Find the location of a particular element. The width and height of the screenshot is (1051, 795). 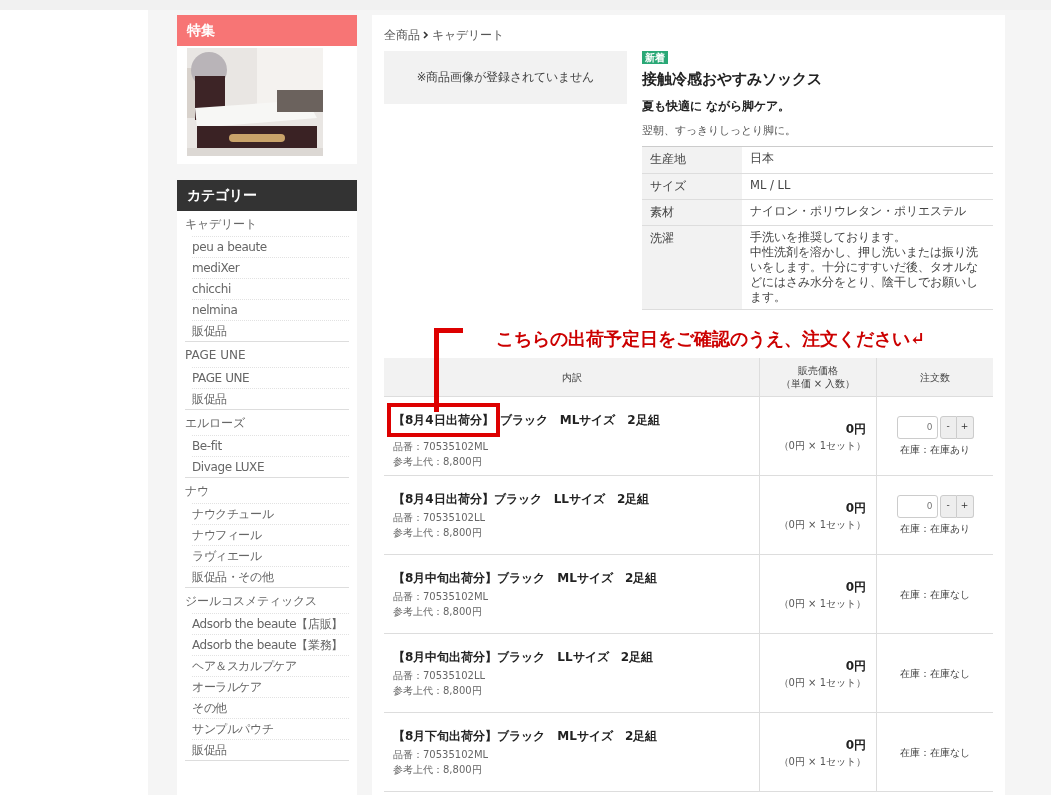

spec-label: 生産地 is located at coordinates (692, 160).